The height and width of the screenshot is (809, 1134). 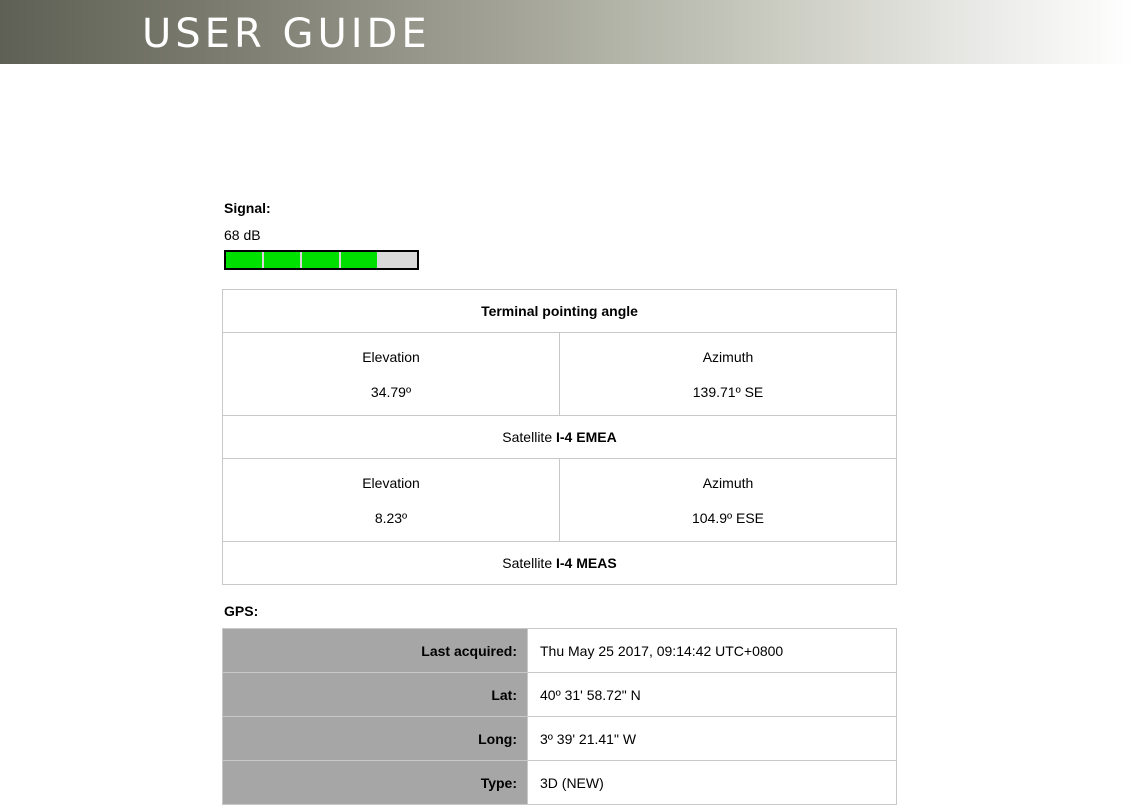 What do you see at coordinates (572, 782) in the screenshot?
I see `gps-value: 3D (NEW)` at bounding box center [572, 782].